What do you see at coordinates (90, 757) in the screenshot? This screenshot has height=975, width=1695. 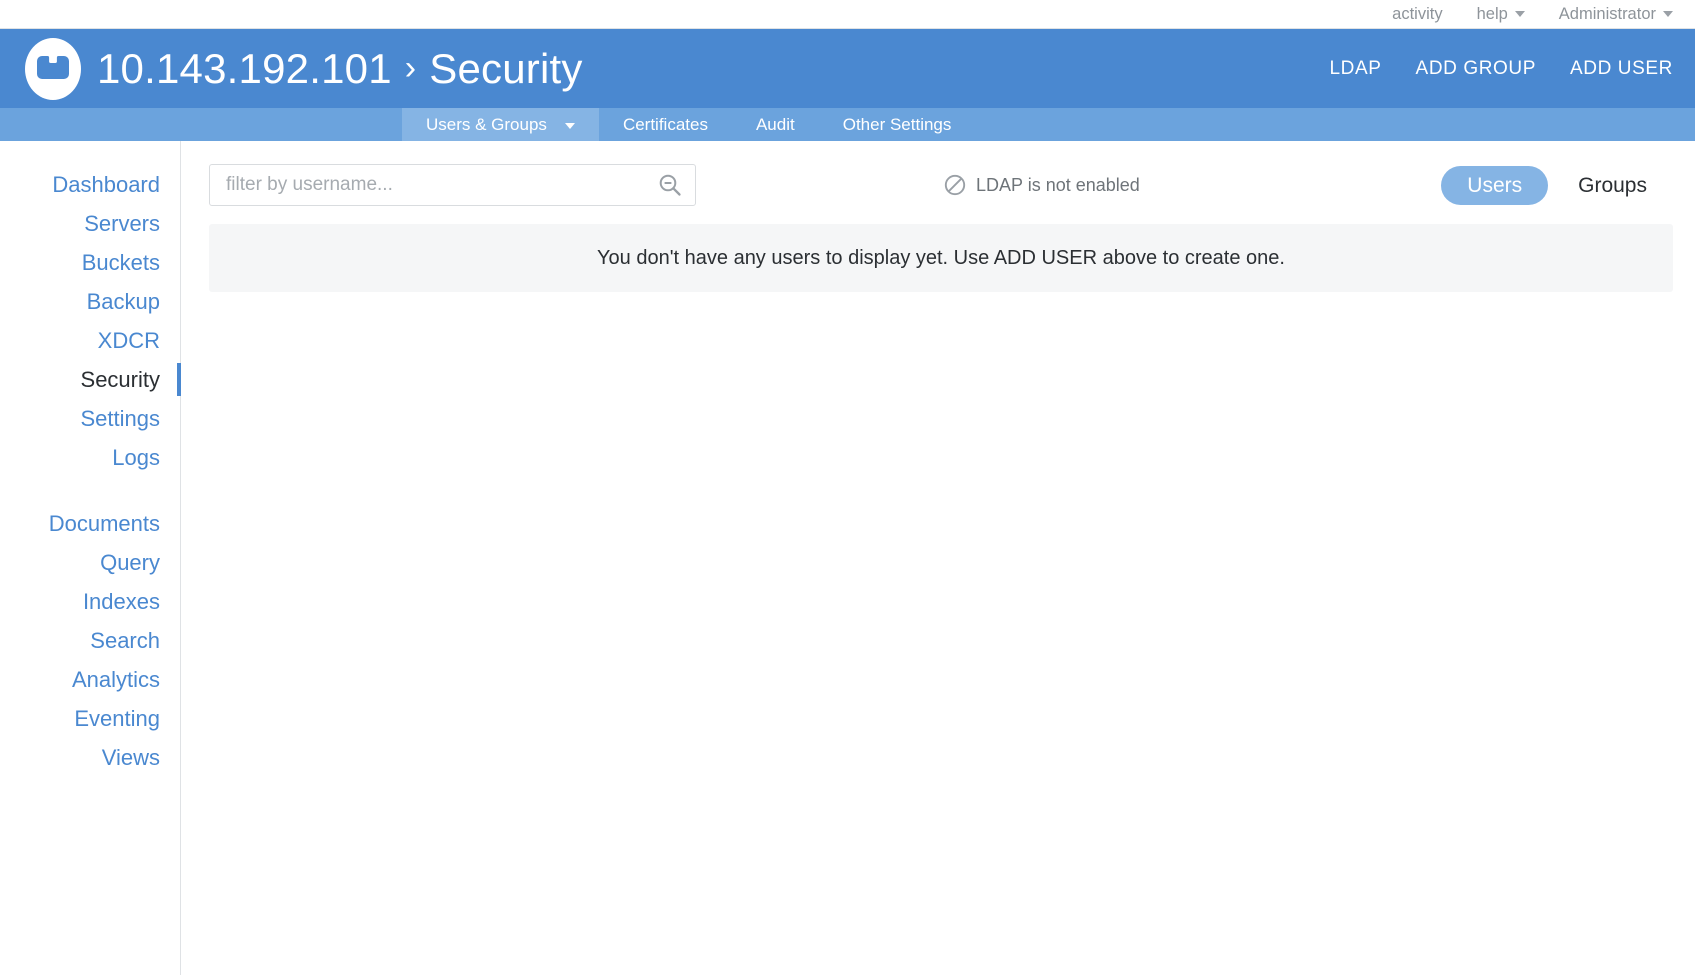 I see `sidebar-item-views: Views` at bounding box center [90, 757].